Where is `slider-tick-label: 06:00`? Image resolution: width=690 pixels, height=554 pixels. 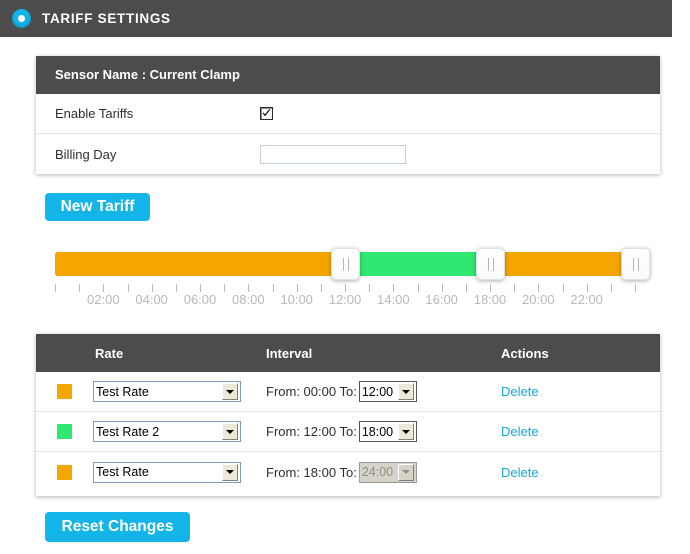
slider-tick-label: 06:00 is located at coordinates (200, 299).